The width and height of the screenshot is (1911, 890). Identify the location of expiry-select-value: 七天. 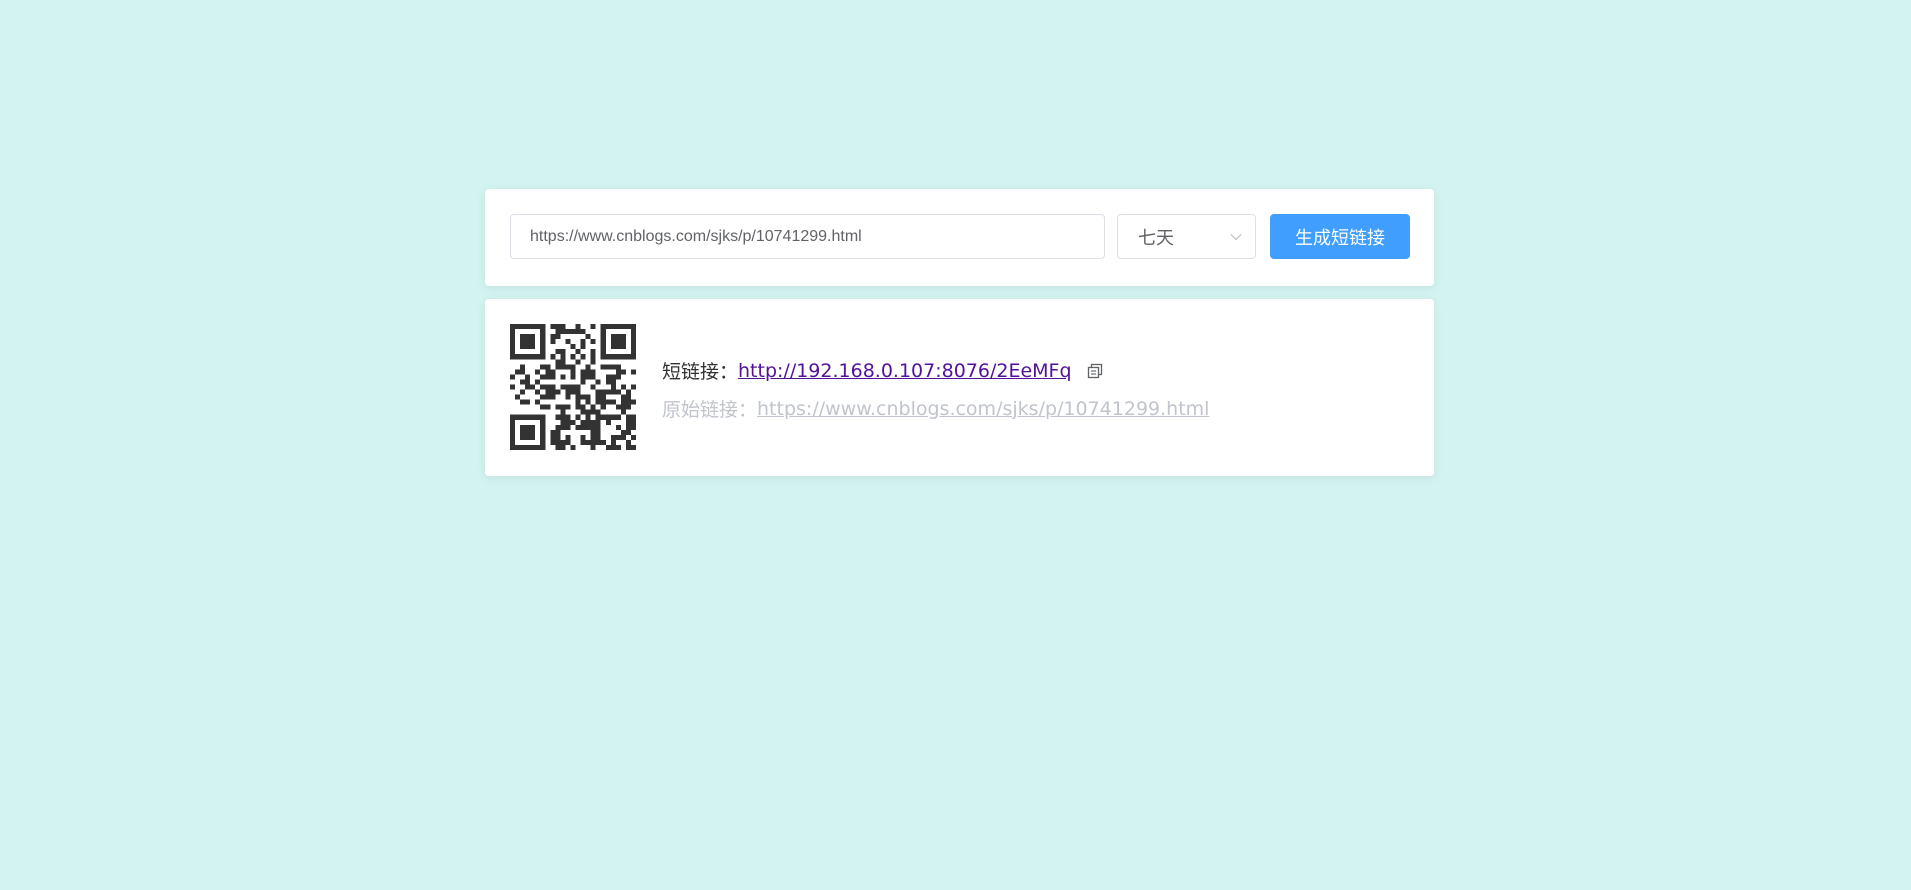
(1156, 238).